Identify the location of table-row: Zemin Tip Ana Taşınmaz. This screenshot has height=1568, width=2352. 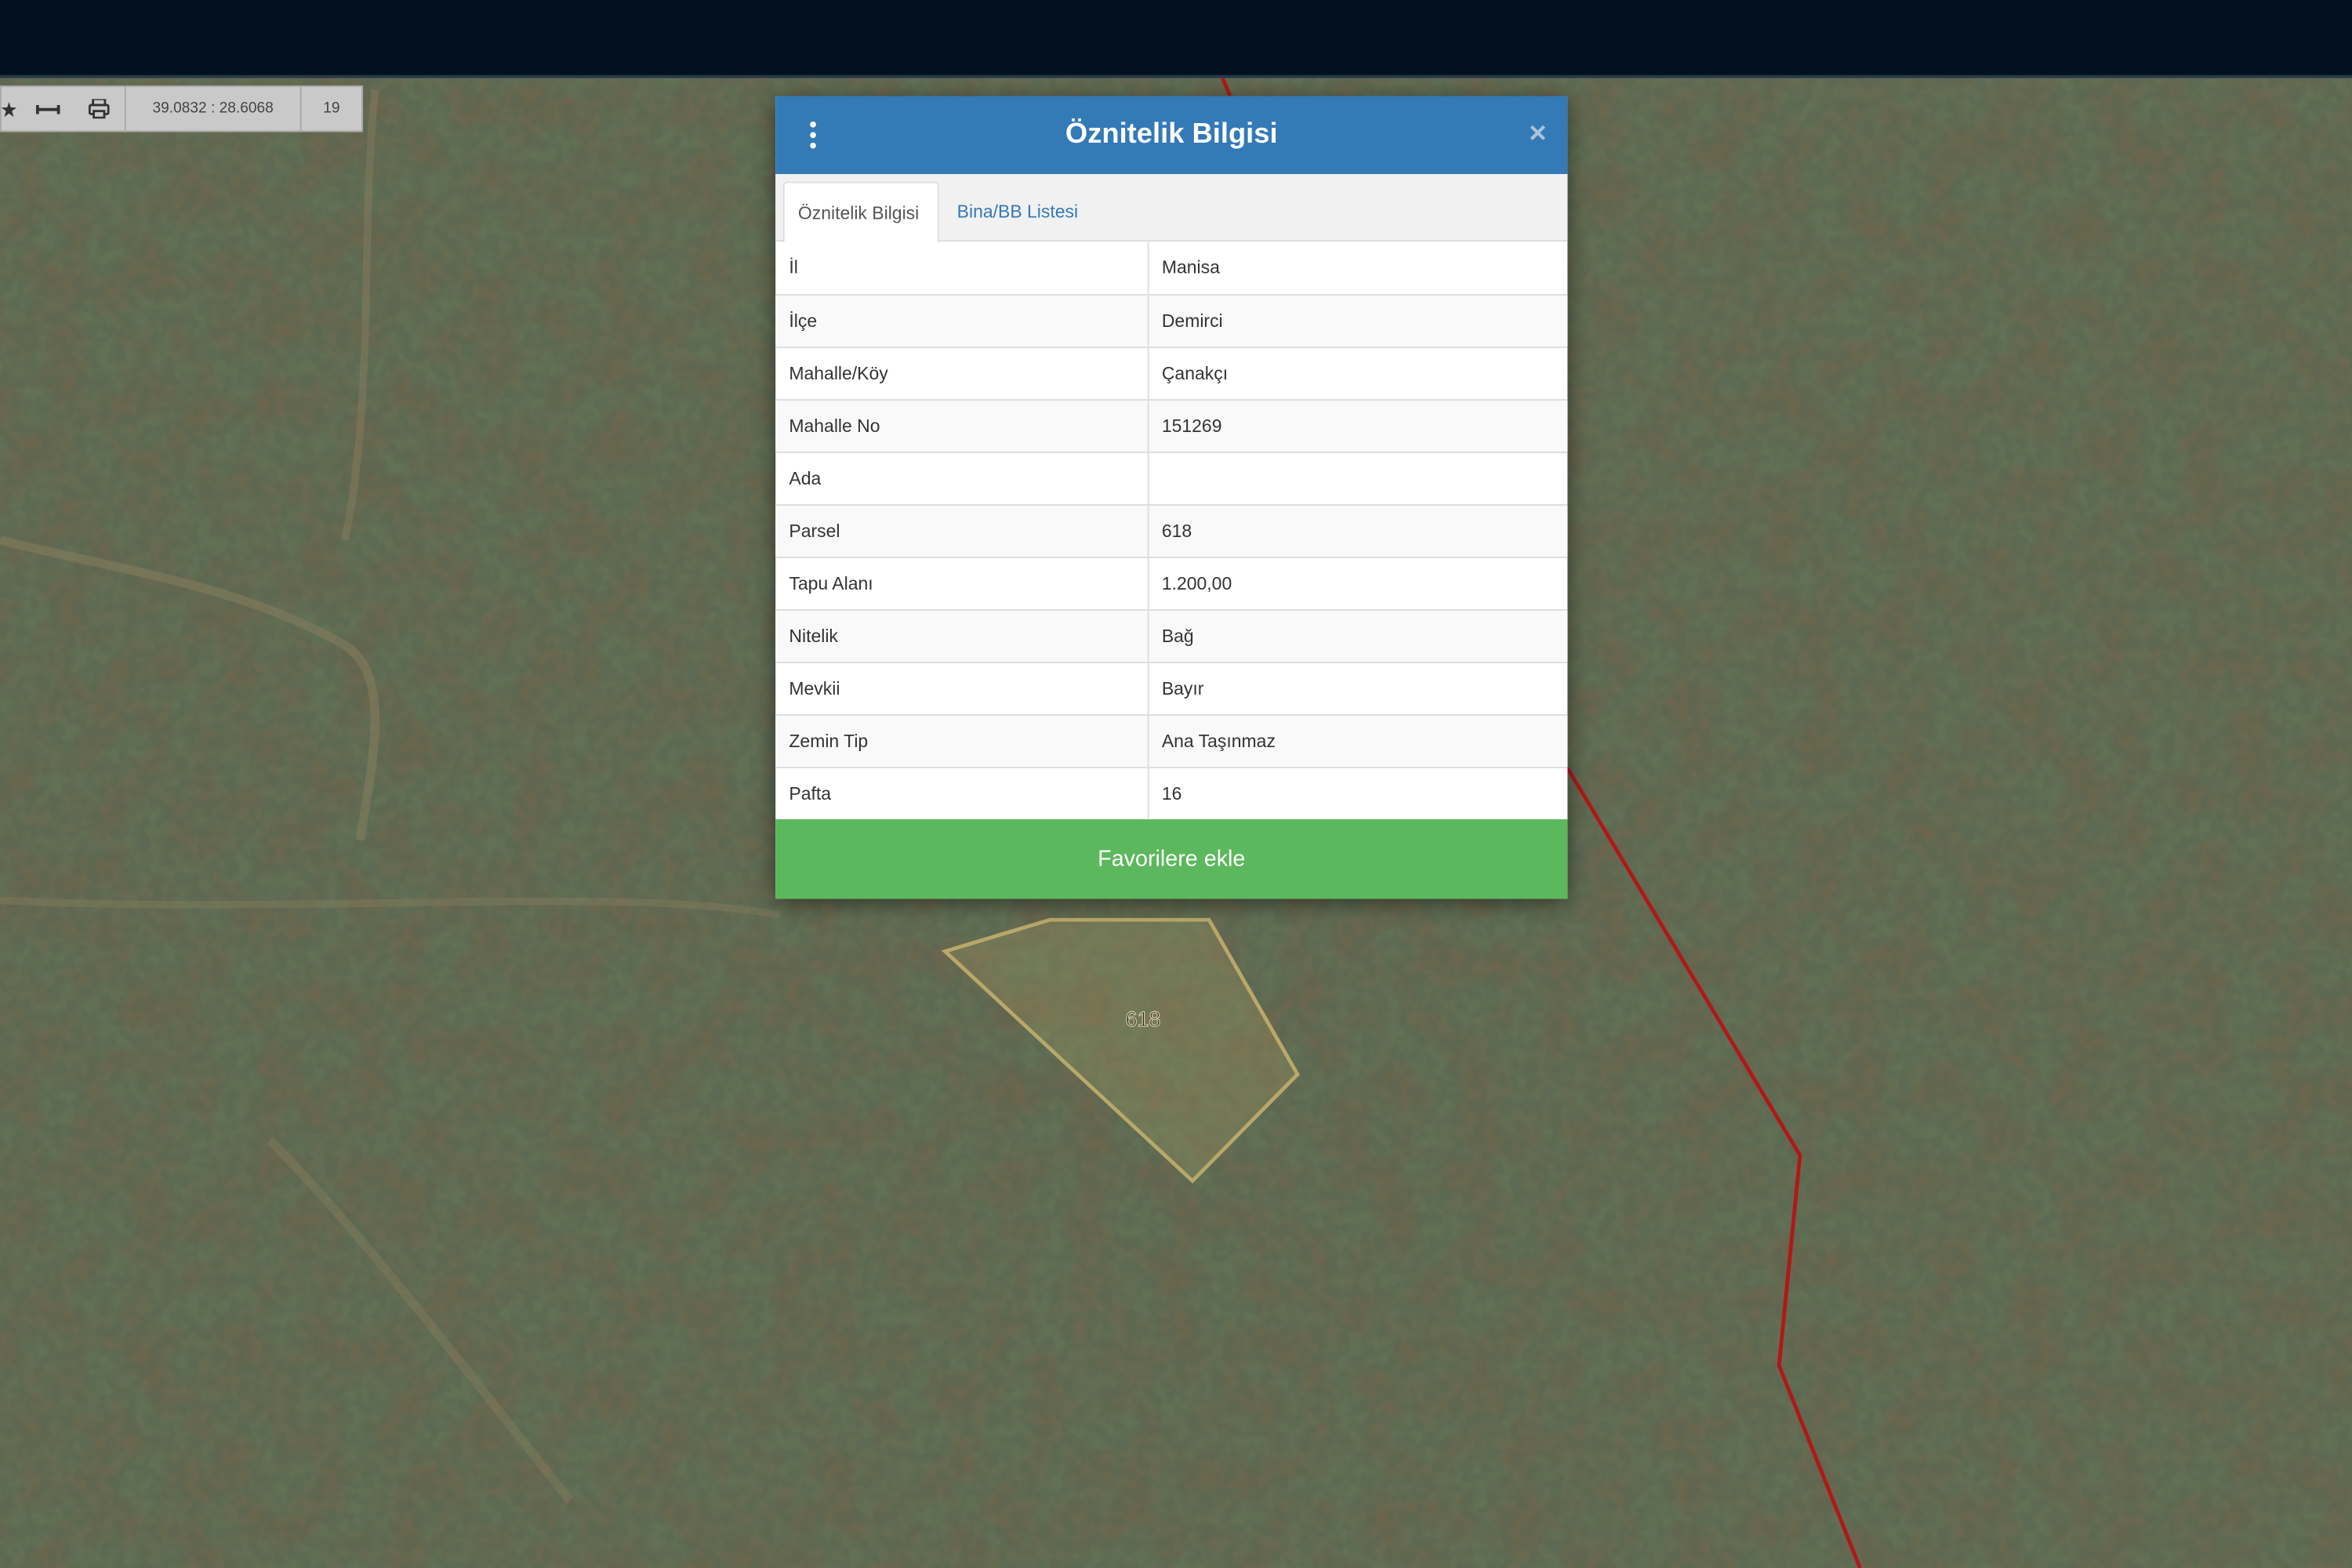
(1171, 740).